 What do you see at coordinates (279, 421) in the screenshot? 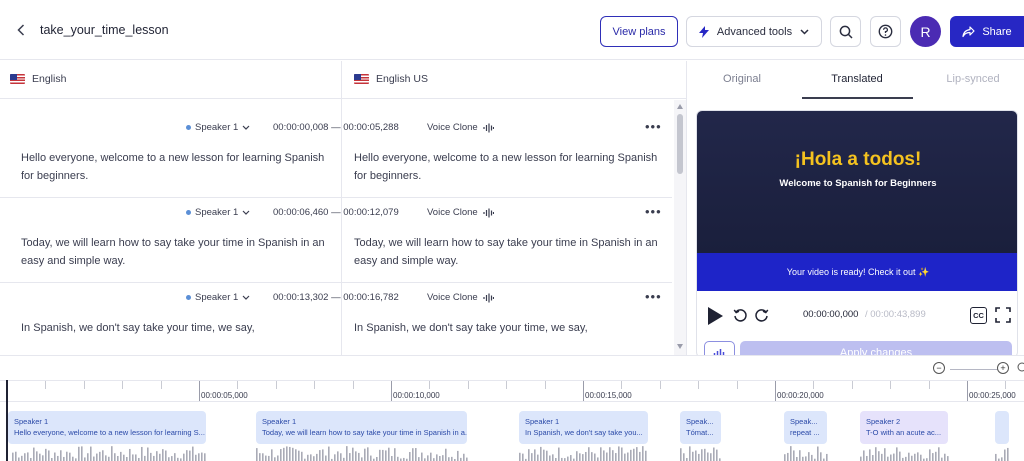
I see `clip-speaker: Speaker 1` at bounding box center [279, 421].